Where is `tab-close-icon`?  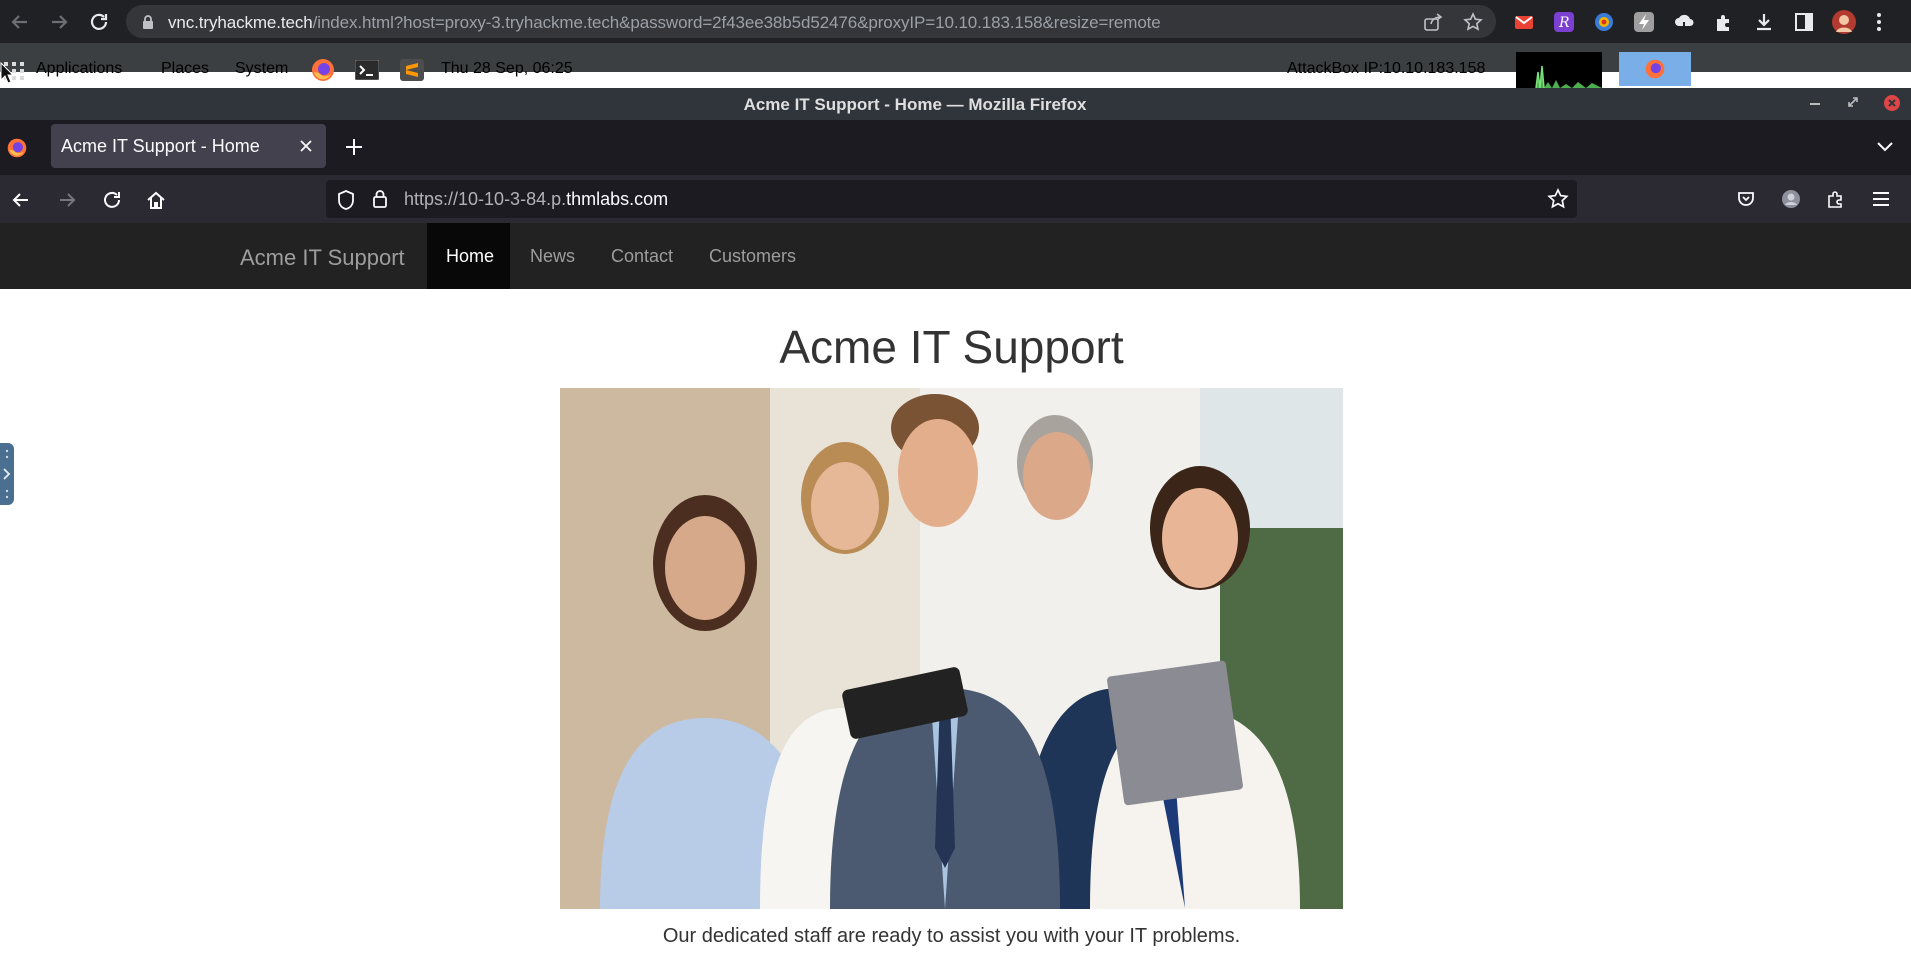
tab-close-icon is located at coordinates (306, 146).